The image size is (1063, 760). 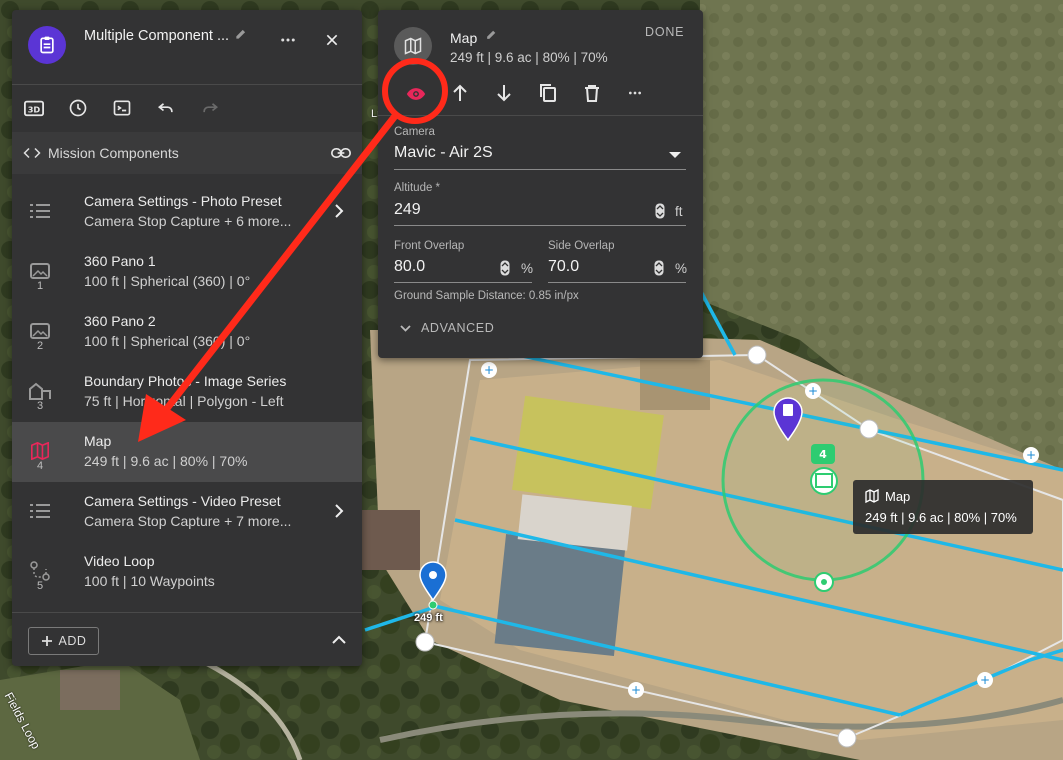 What do you see at coordinates (187, 108) in the screenshot?
I see `mission-toolbar: 3D` at bounding box center [187, 108].